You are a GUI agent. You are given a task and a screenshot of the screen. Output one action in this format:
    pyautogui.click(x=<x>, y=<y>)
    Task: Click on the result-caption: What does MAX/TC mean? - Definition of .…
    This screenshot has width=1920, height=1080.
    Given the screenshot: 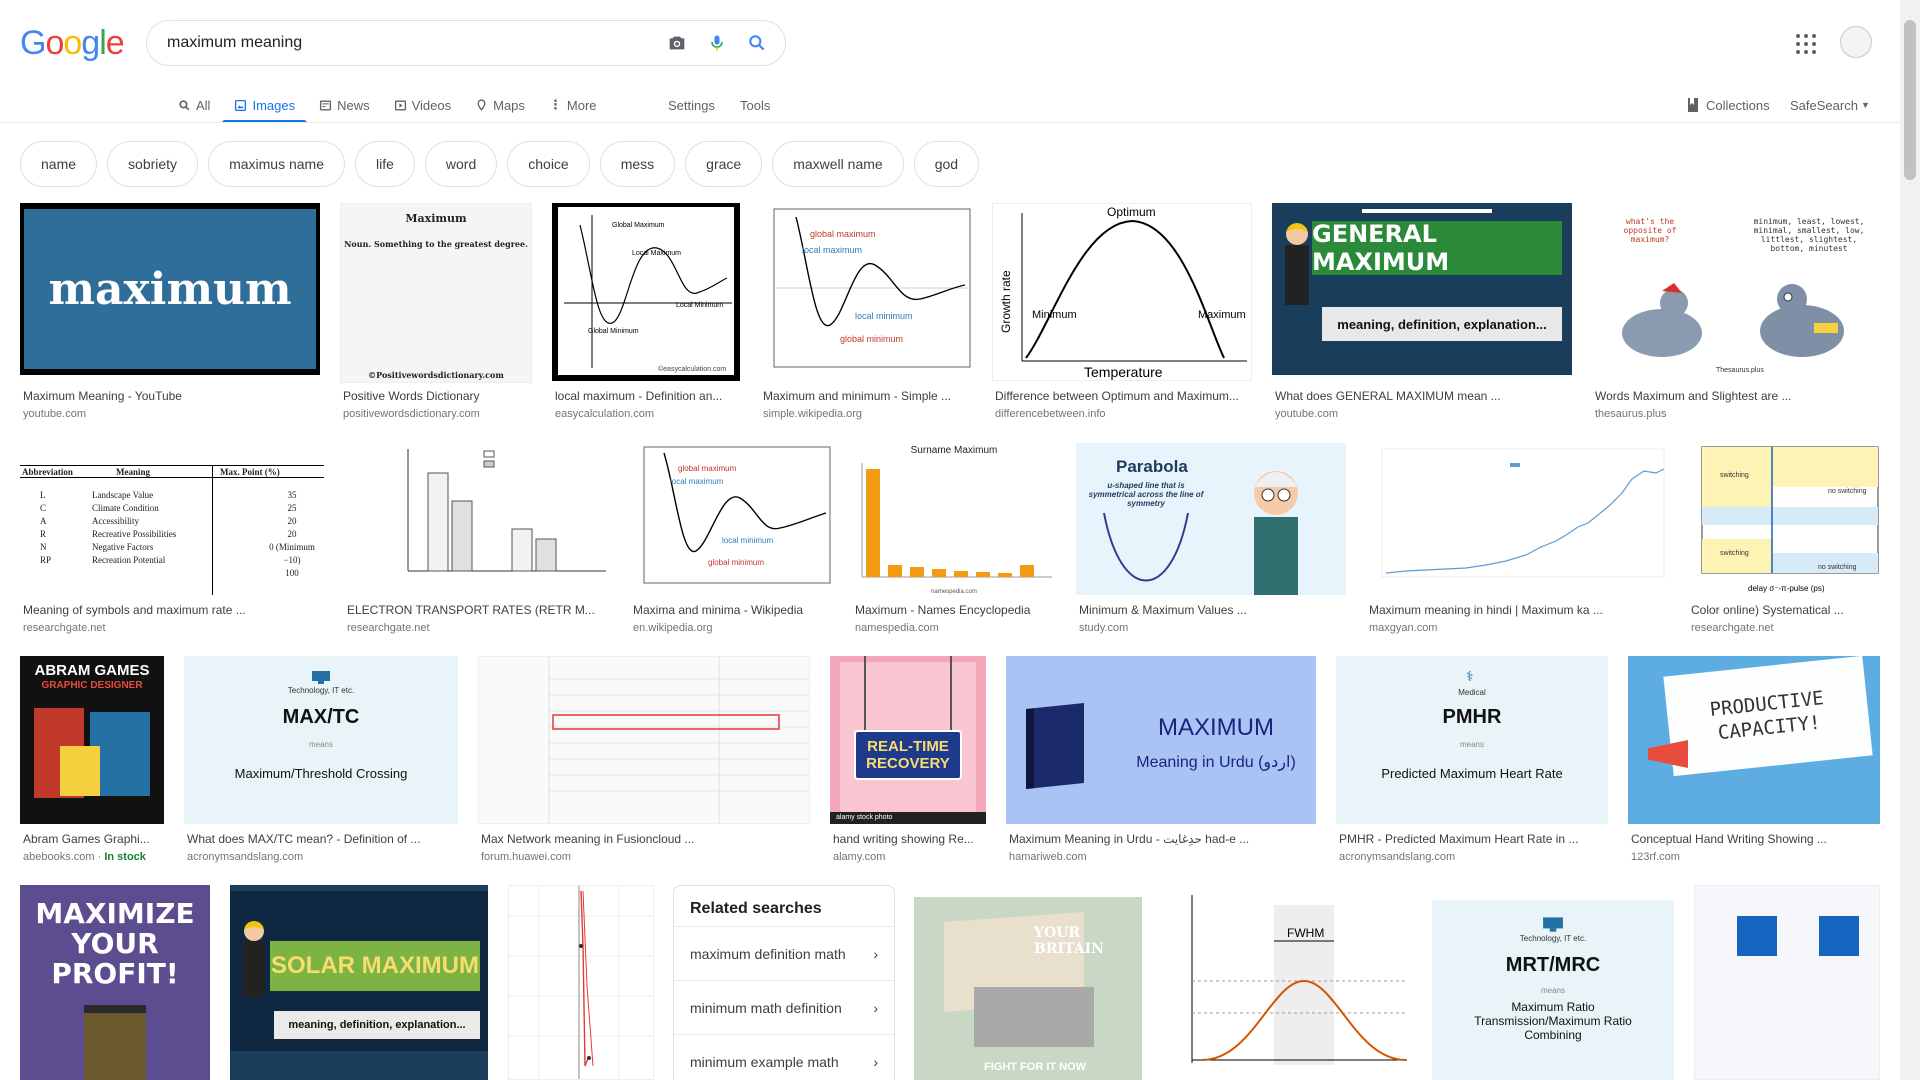 What is the action you would take?
    pyautogui.click(x=304, y=839)
    